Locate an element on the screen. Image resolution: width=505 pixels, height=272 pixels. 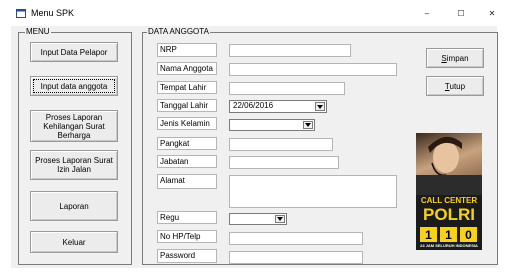
tanggal-lahir-dropdown is located at coordinates (320, 106).